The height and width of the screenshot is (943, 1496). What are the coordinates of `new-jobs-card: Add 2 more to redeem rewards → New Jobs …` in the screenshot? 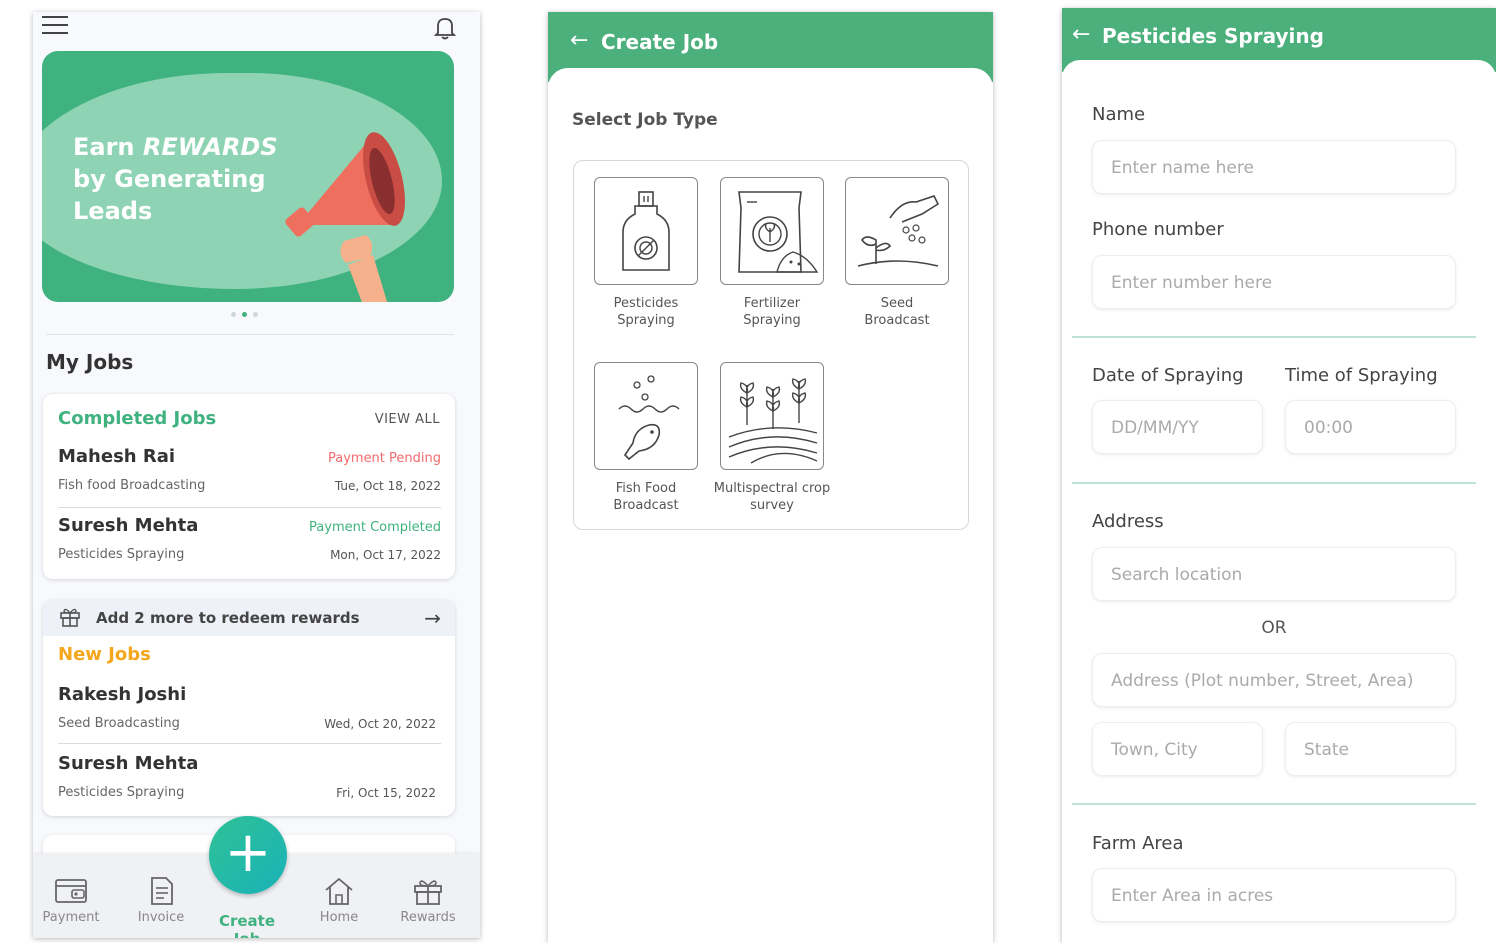 It's located at (249, 708).